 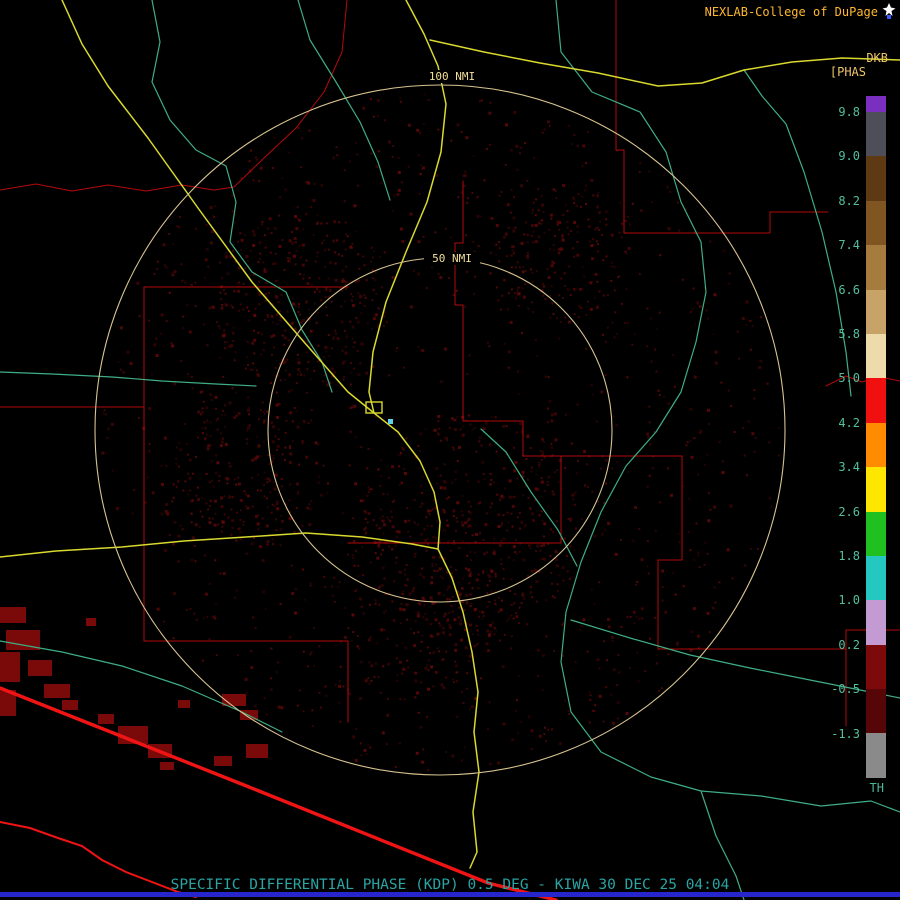 I want to click on range-ring-label: 50 NMI, so click(x=452, y=258).